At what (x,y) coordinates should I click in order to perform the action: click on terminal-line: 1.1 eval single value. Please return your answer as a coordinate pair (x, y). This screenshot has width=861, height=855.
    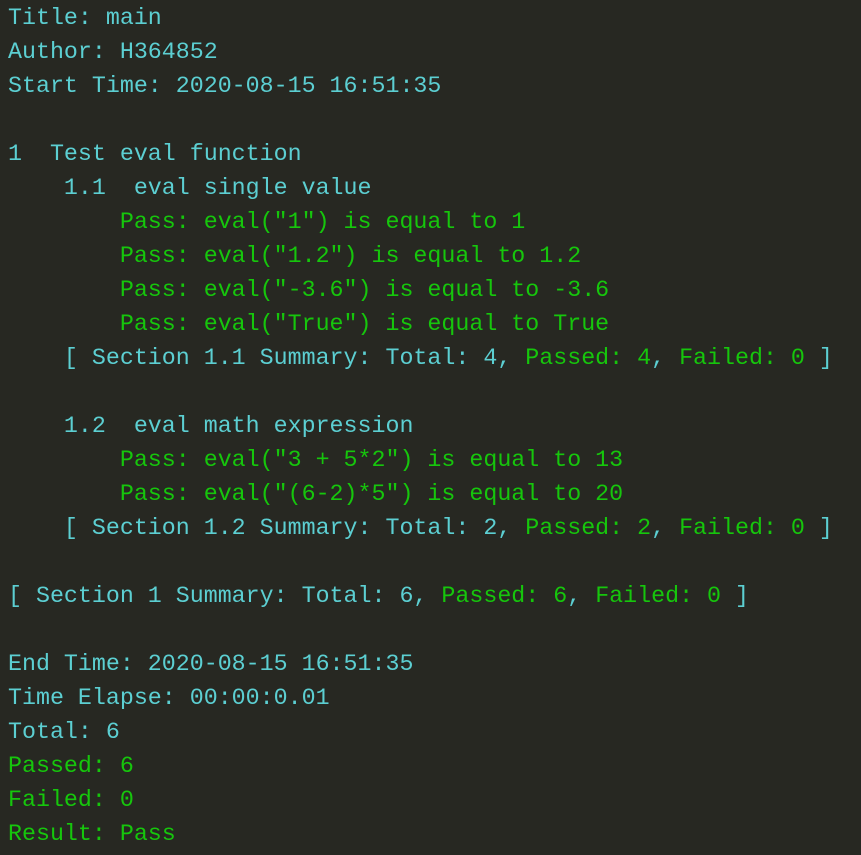
    Looking at the image, I should click on (434, 188).